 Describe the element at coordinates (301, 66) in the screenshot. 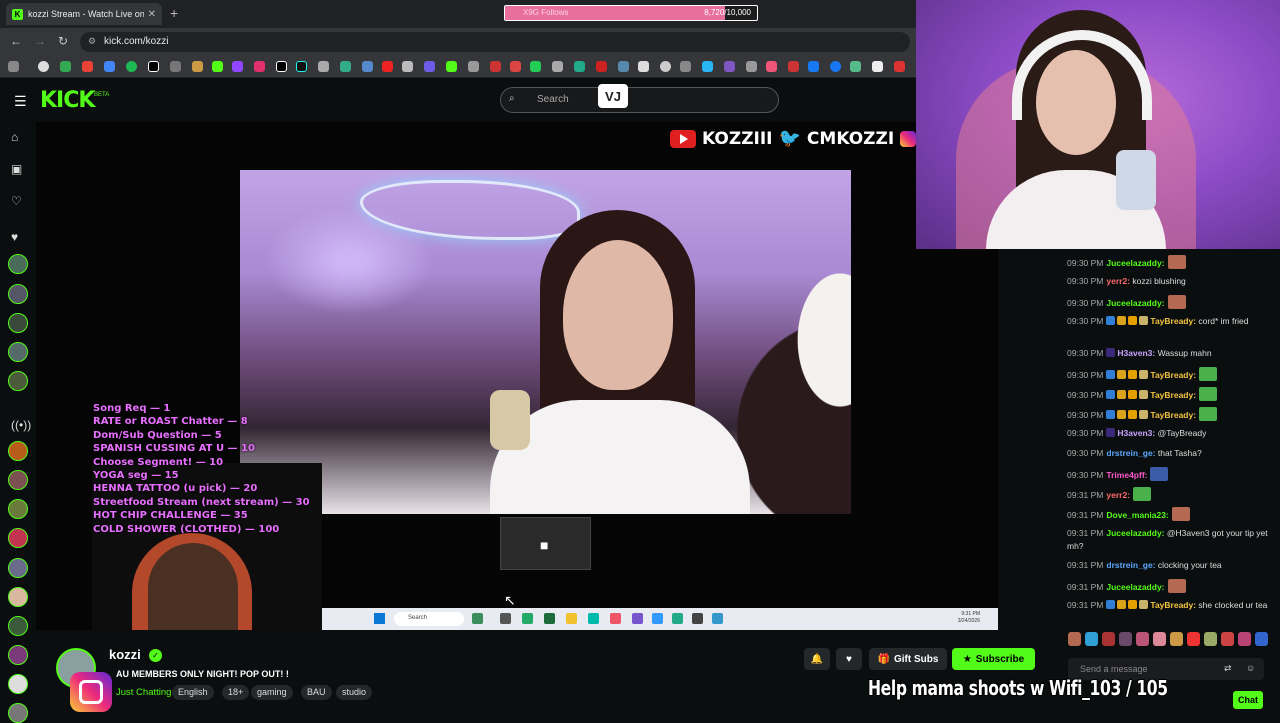

I see `bookmark-tiktok-icon` at that location.